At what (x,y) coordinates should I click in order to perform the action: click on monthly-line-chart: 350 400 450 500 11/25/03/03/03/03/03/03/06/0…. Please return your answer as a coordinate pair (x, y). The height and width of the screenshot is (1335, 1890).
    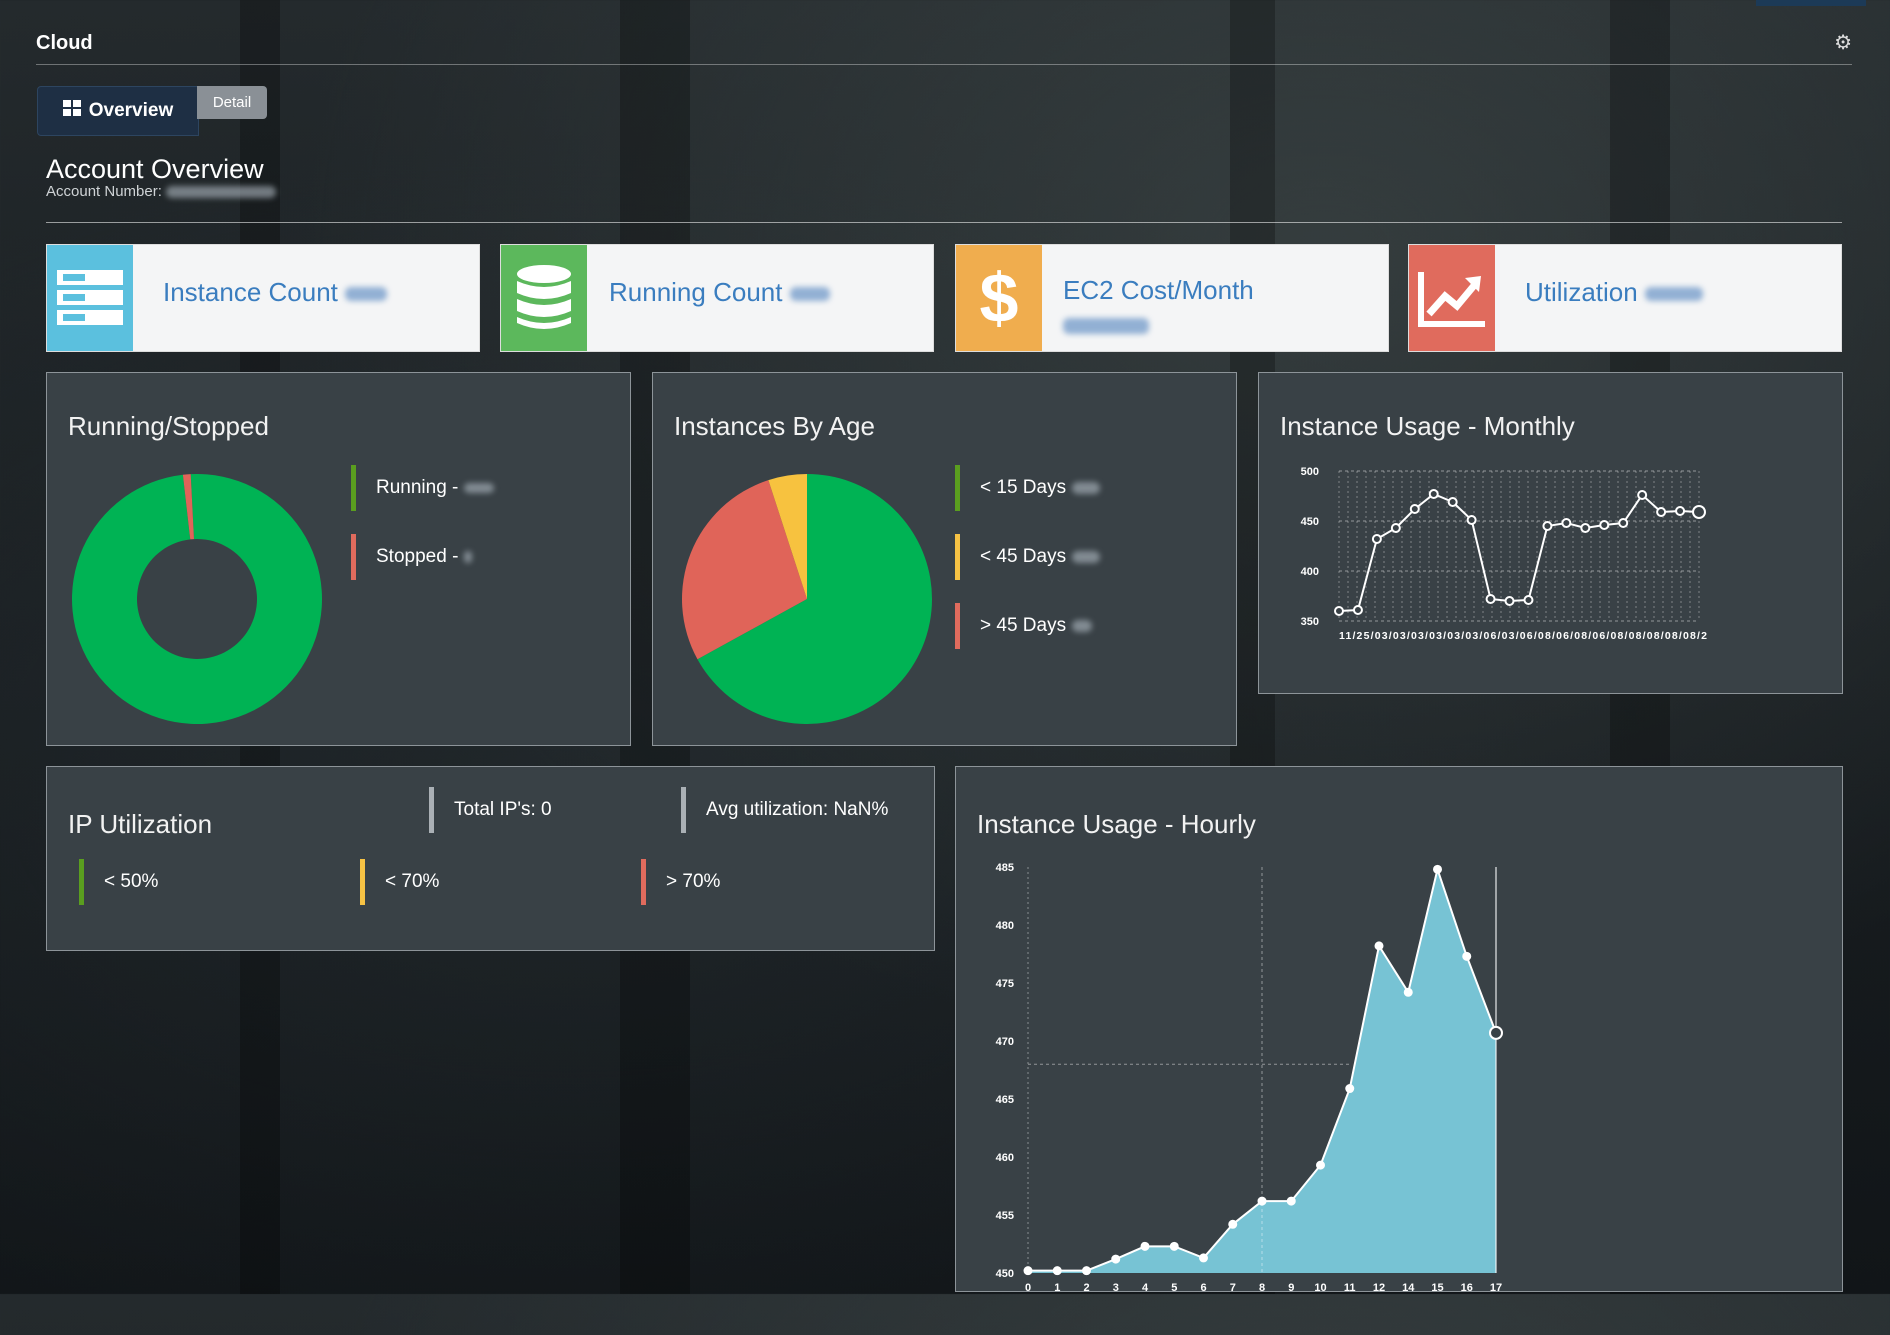
    Looking at the image, I should click on (1504, 554).